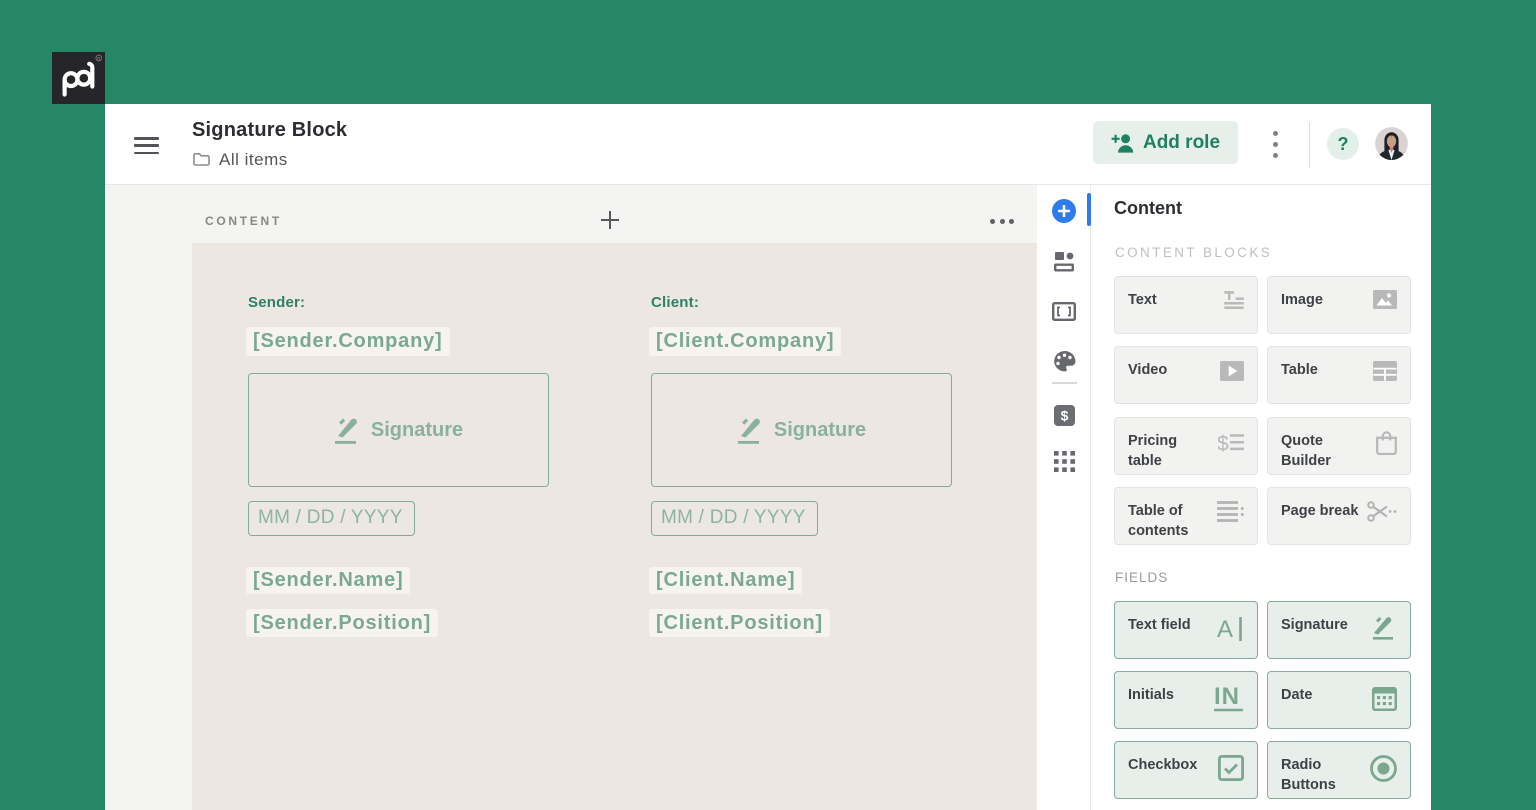  What do you see at coordinates (1225, 629) in the screenshot?
I see `svg-text: A` at bounding box center [1225, 629].